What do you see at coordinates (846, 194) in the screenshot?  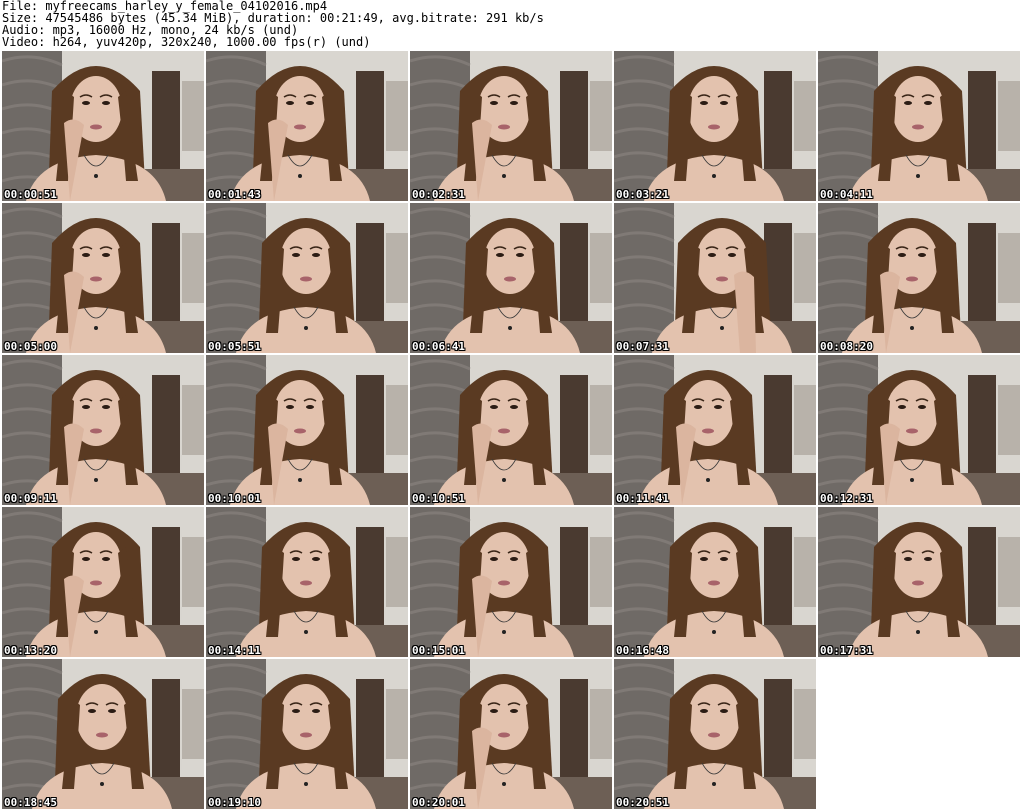 I see `thumbnail-timestamp: 00:04:11` at bounding box center [846, 194].